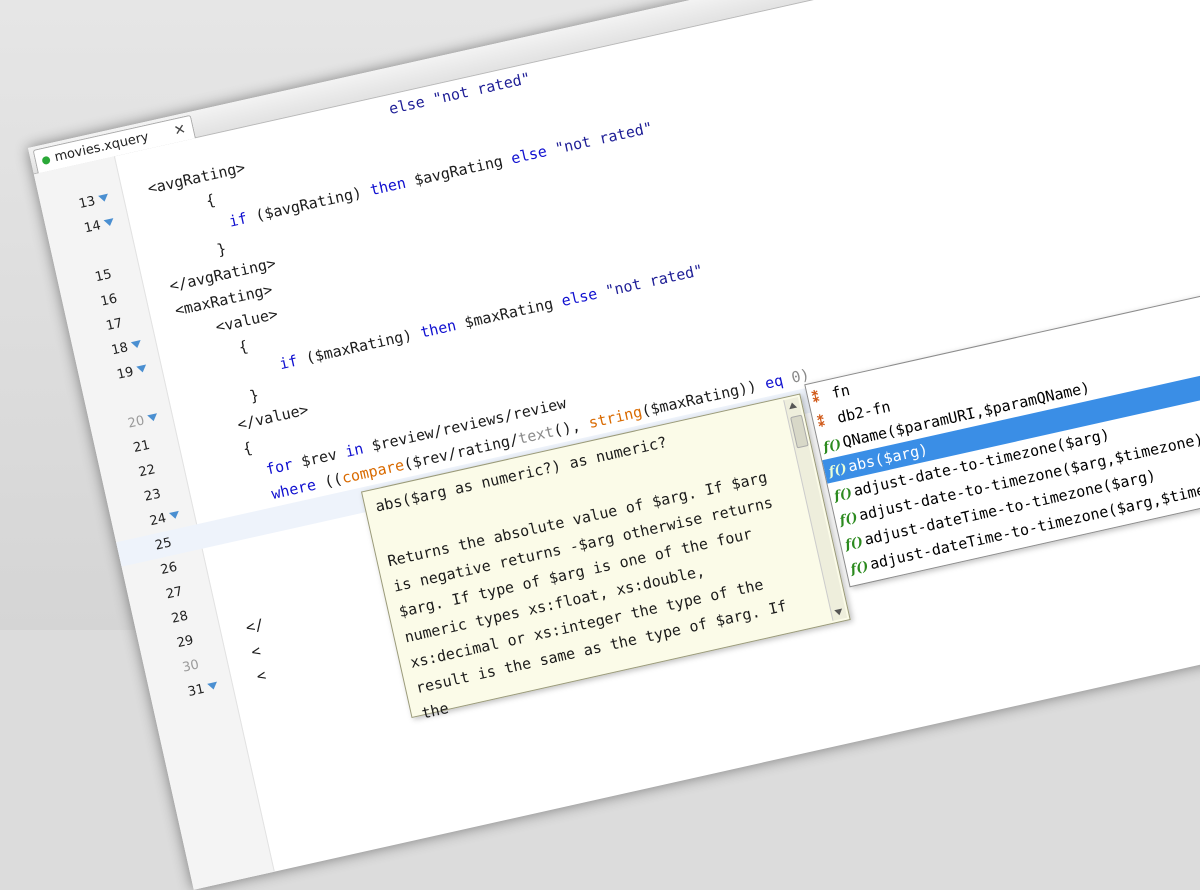 Image resolution: width=1200 pixels, height=890 pixels. Describe the element at coordinates (778, 381) in the screenshot. I see `code-token: eq` at that location.